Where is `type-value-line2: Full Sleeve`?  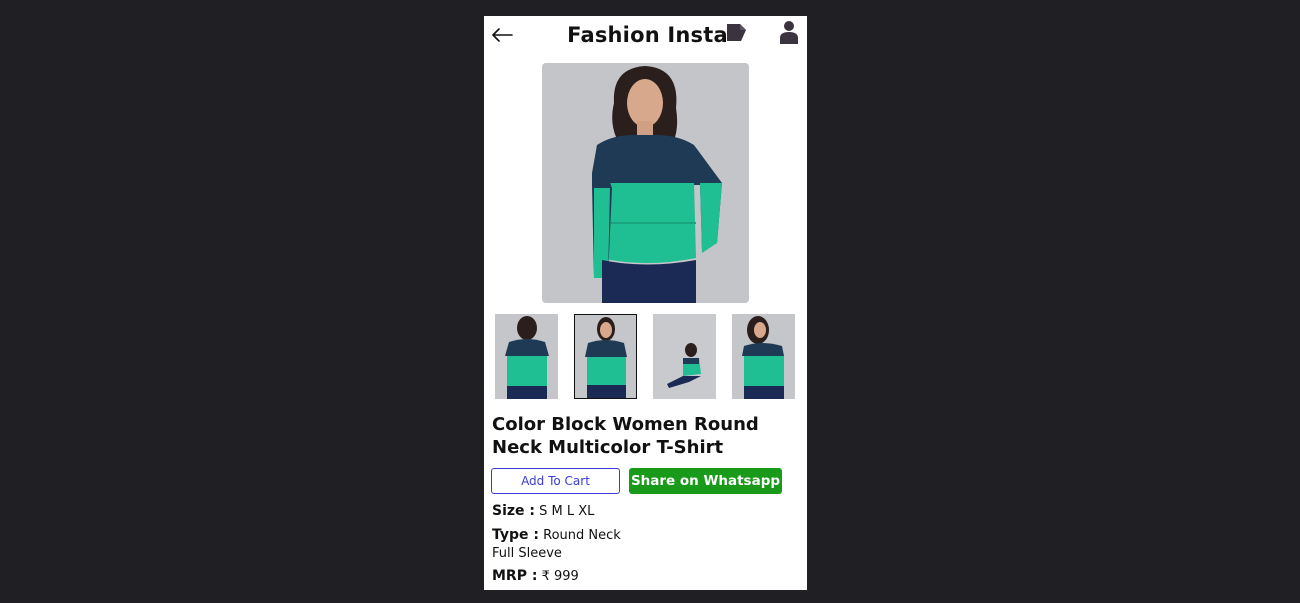
type-value-line2: Full Sleeve is located at coordinates (527, 553).